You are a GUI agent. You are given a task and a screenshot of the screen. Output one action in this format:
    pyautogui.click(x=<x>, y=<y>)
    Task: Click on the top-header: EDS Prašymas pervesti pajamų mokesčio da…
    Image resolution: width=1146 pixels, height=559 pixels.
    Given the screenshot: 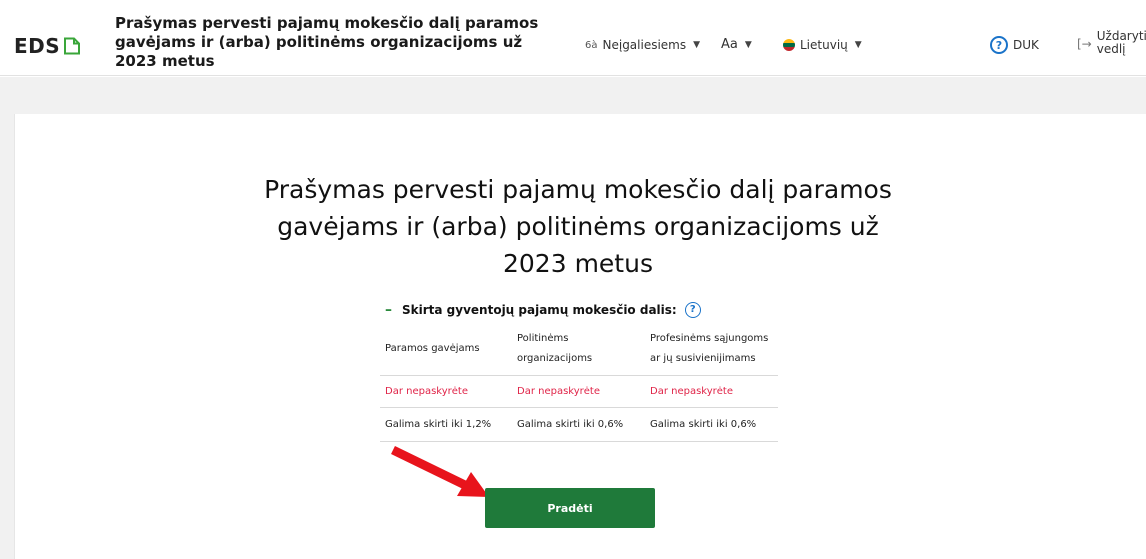 What is the action you would take?
    pyautogui.click(x=573, y=38)
    